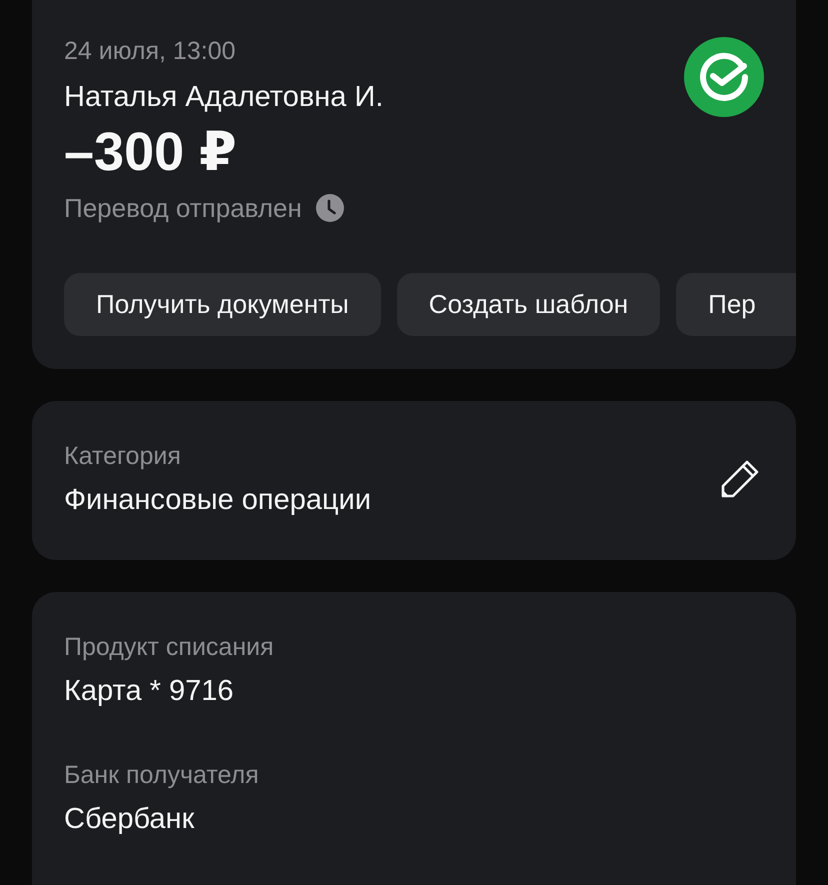  What do you see at coordinates (150, 51) in the screenshot?
I see `date-text: 24 июля, 13:00` at bounding box center [150, 51].